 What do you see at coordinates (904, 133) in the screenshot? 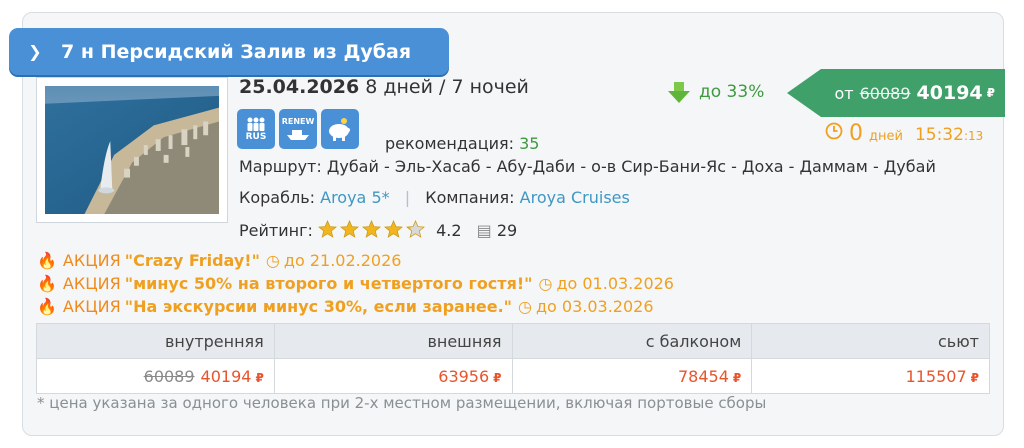
I see `countdown-timer: 0 дней 15:32 :13` at bounding box center [904, 133].